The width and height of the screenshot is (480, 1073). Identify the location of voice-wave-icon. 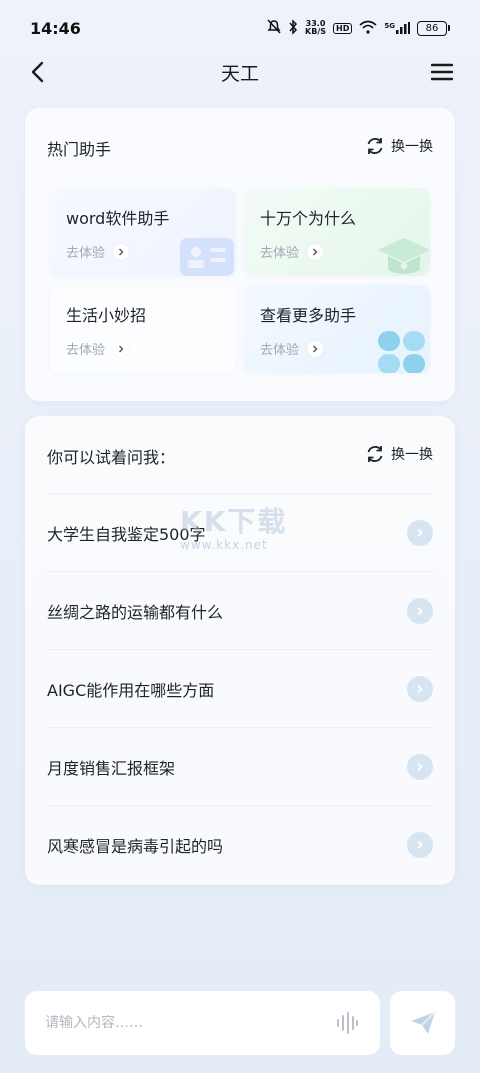
(347, 1023).